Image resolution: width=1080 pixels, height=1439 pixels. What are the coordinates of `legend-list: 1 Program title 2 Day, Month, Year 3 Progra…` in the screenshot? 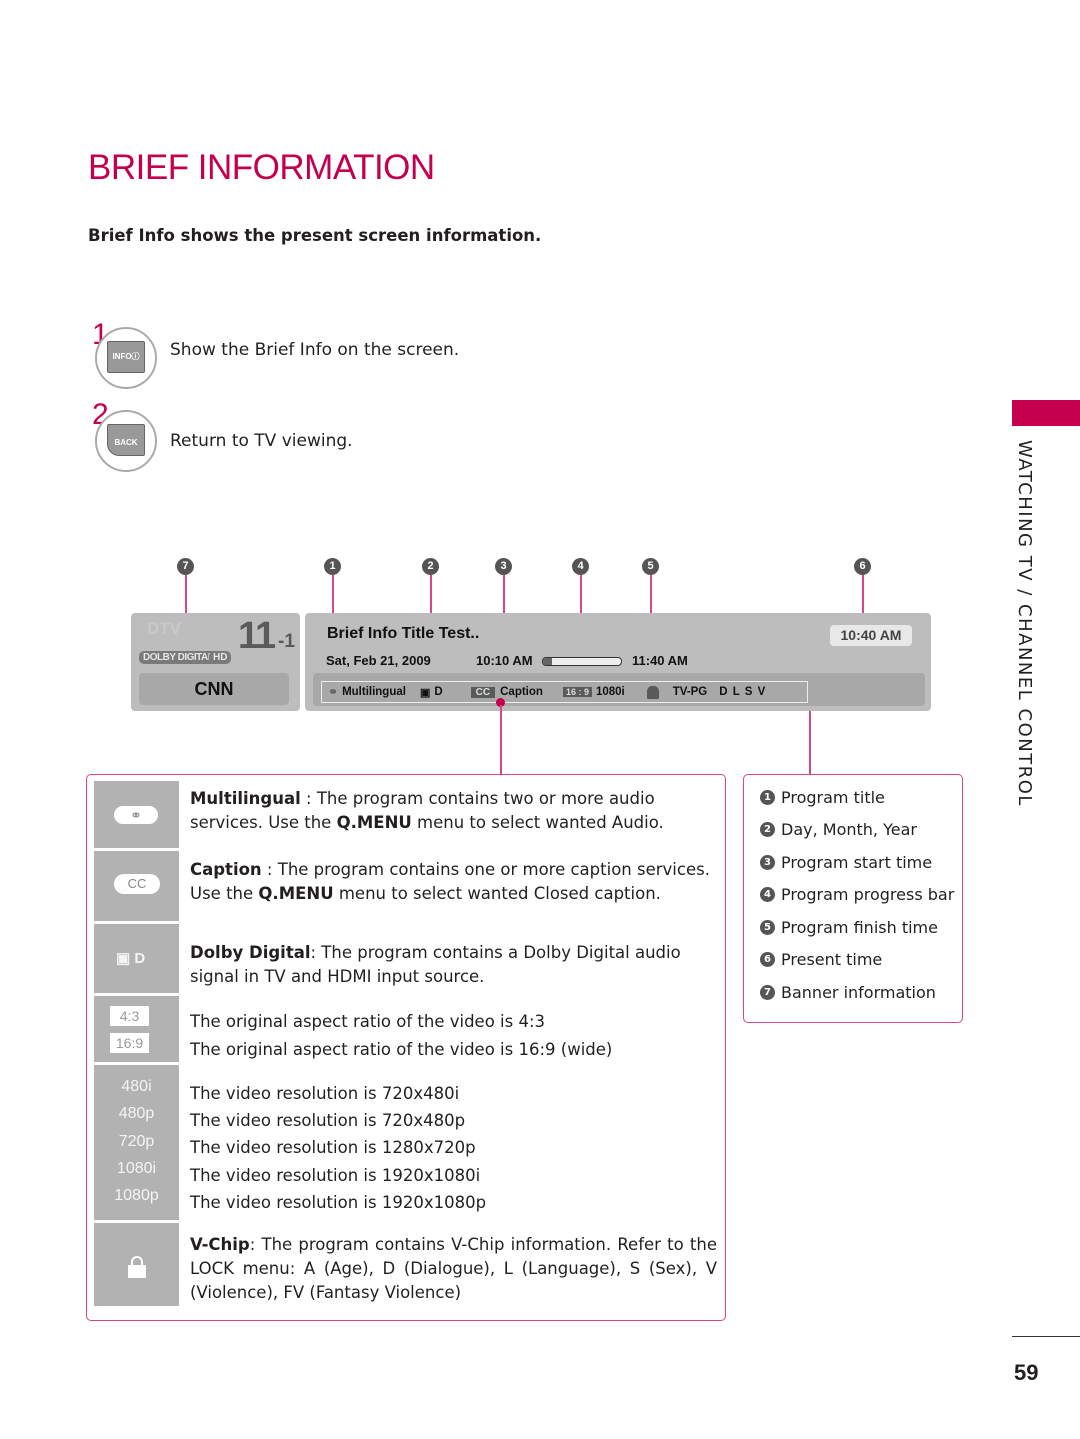 It's located at (857, 895).